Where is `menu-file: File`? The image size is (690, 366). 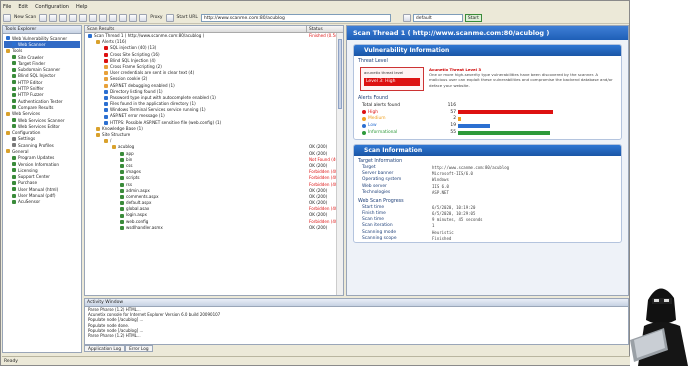
menu-file: File is located at coordinates (7, 7).